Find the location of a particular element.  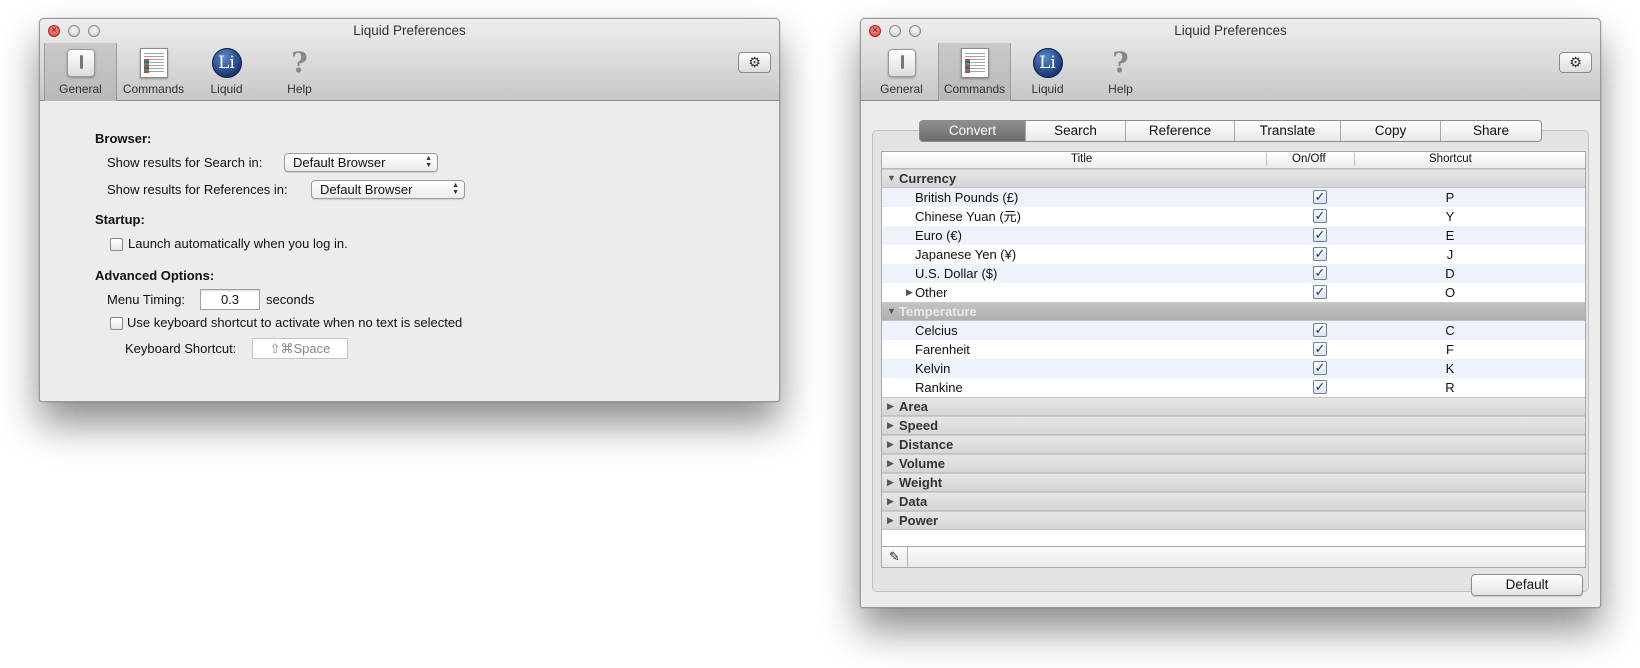

table-row: Celcius ✓ C is located at coordinates (1233, 330).